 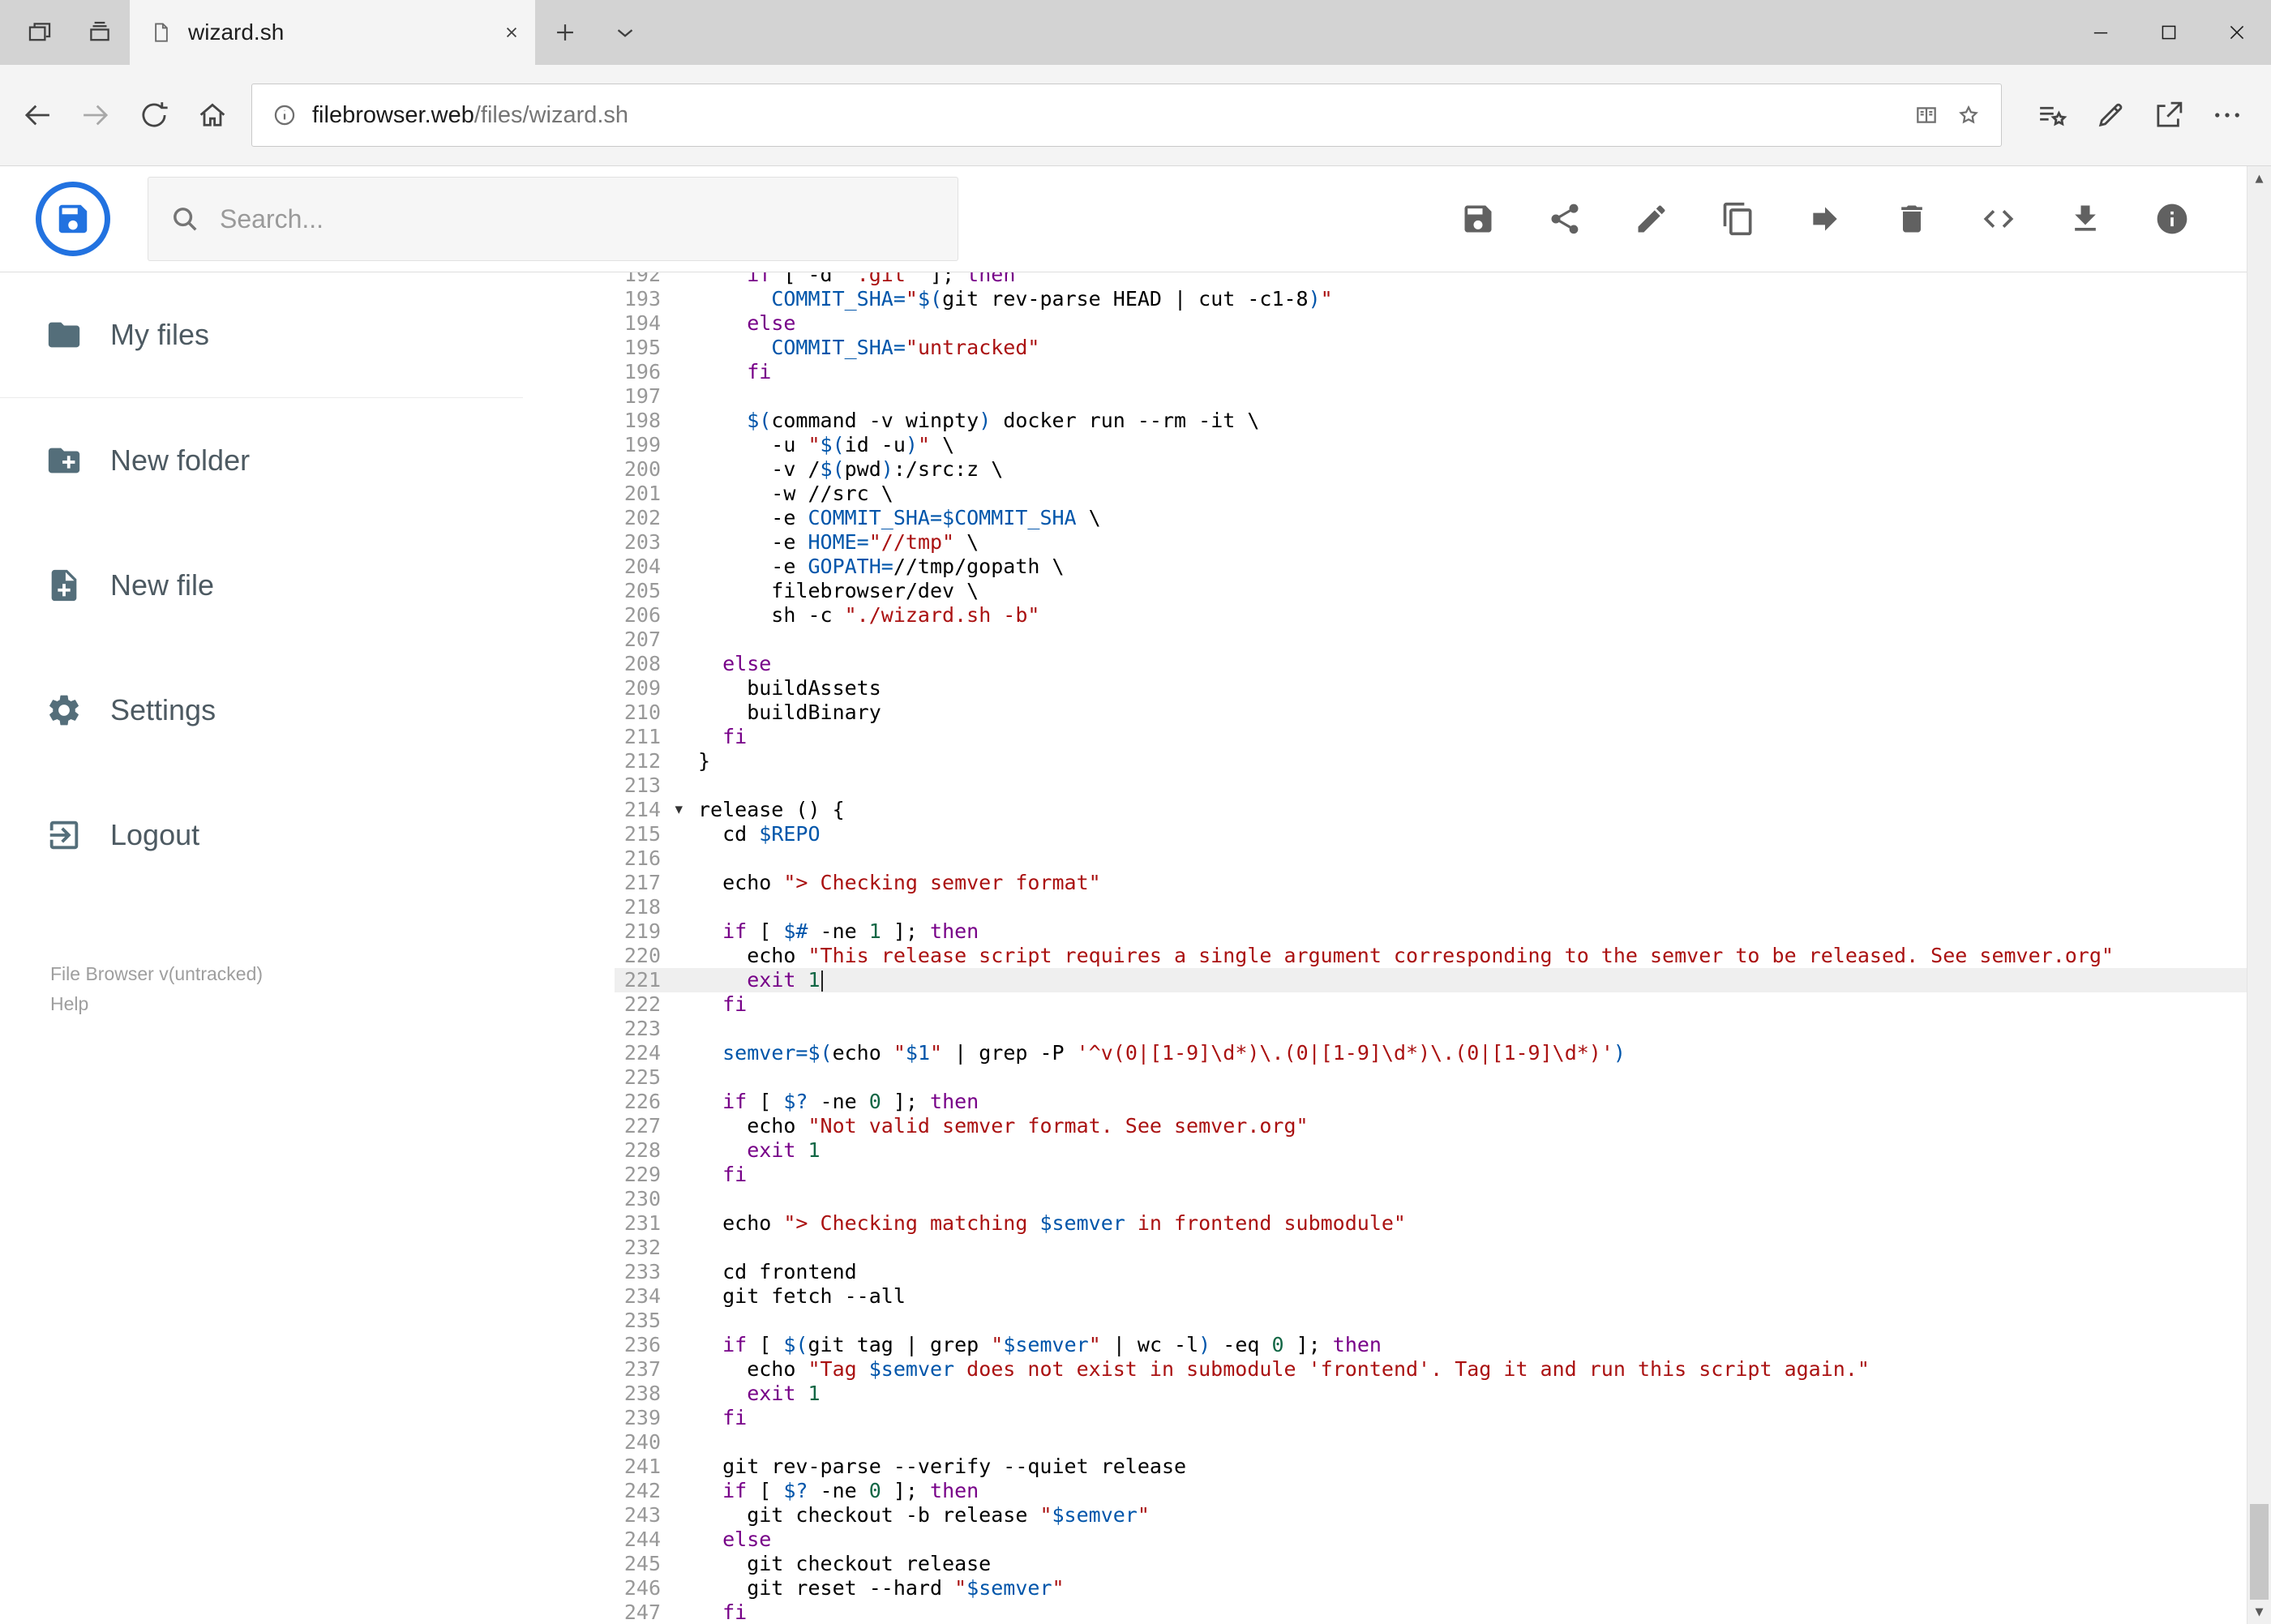 I want to click on code-line: 222 fi, so click(x=1431, y=1005).